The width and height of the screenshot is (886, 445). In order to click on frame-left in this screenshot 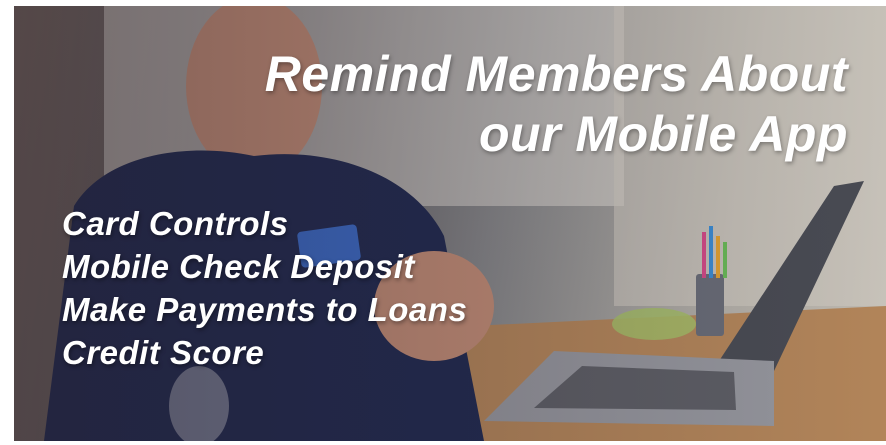, I will do `click(7, 222)`.